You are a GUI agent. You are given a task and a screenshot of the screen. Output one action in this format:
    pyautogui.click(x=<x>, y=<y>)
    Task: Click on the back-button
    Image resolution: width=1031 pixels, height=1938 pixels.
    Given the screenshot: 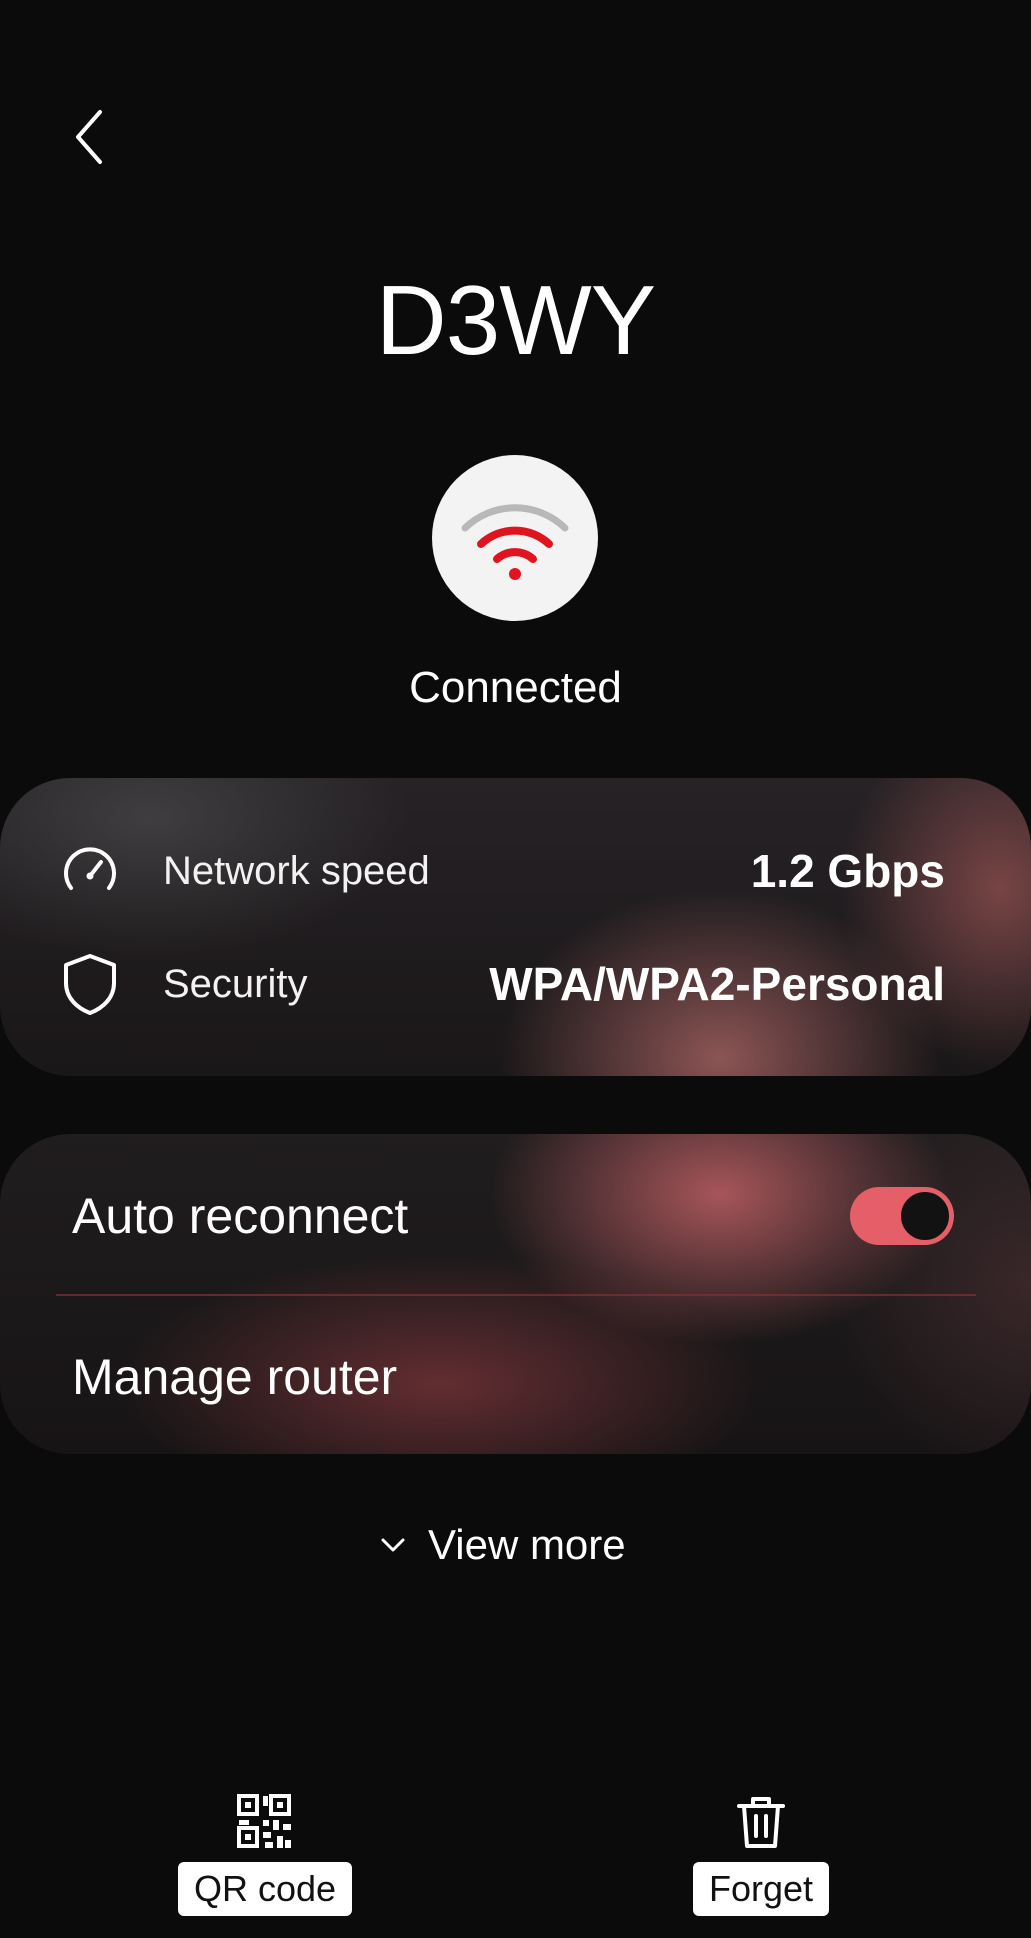 What is the action you would take?
    pyautogui.click(x=90, y=137)
    